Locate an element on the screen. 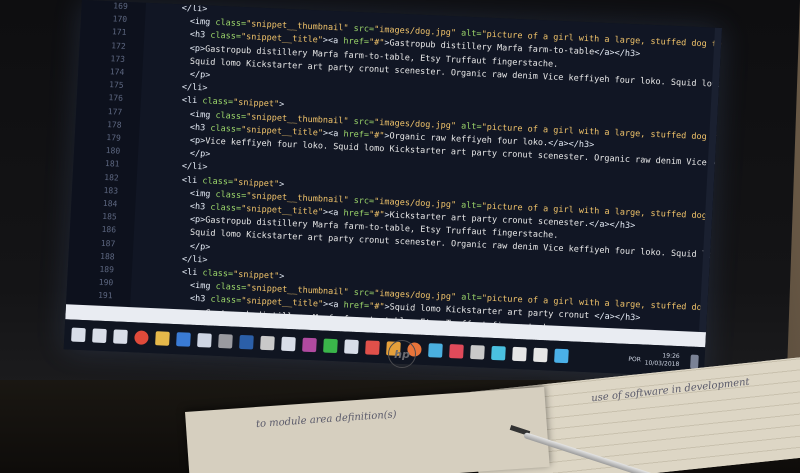  task-view-icon is located at coordinates (120, 336).